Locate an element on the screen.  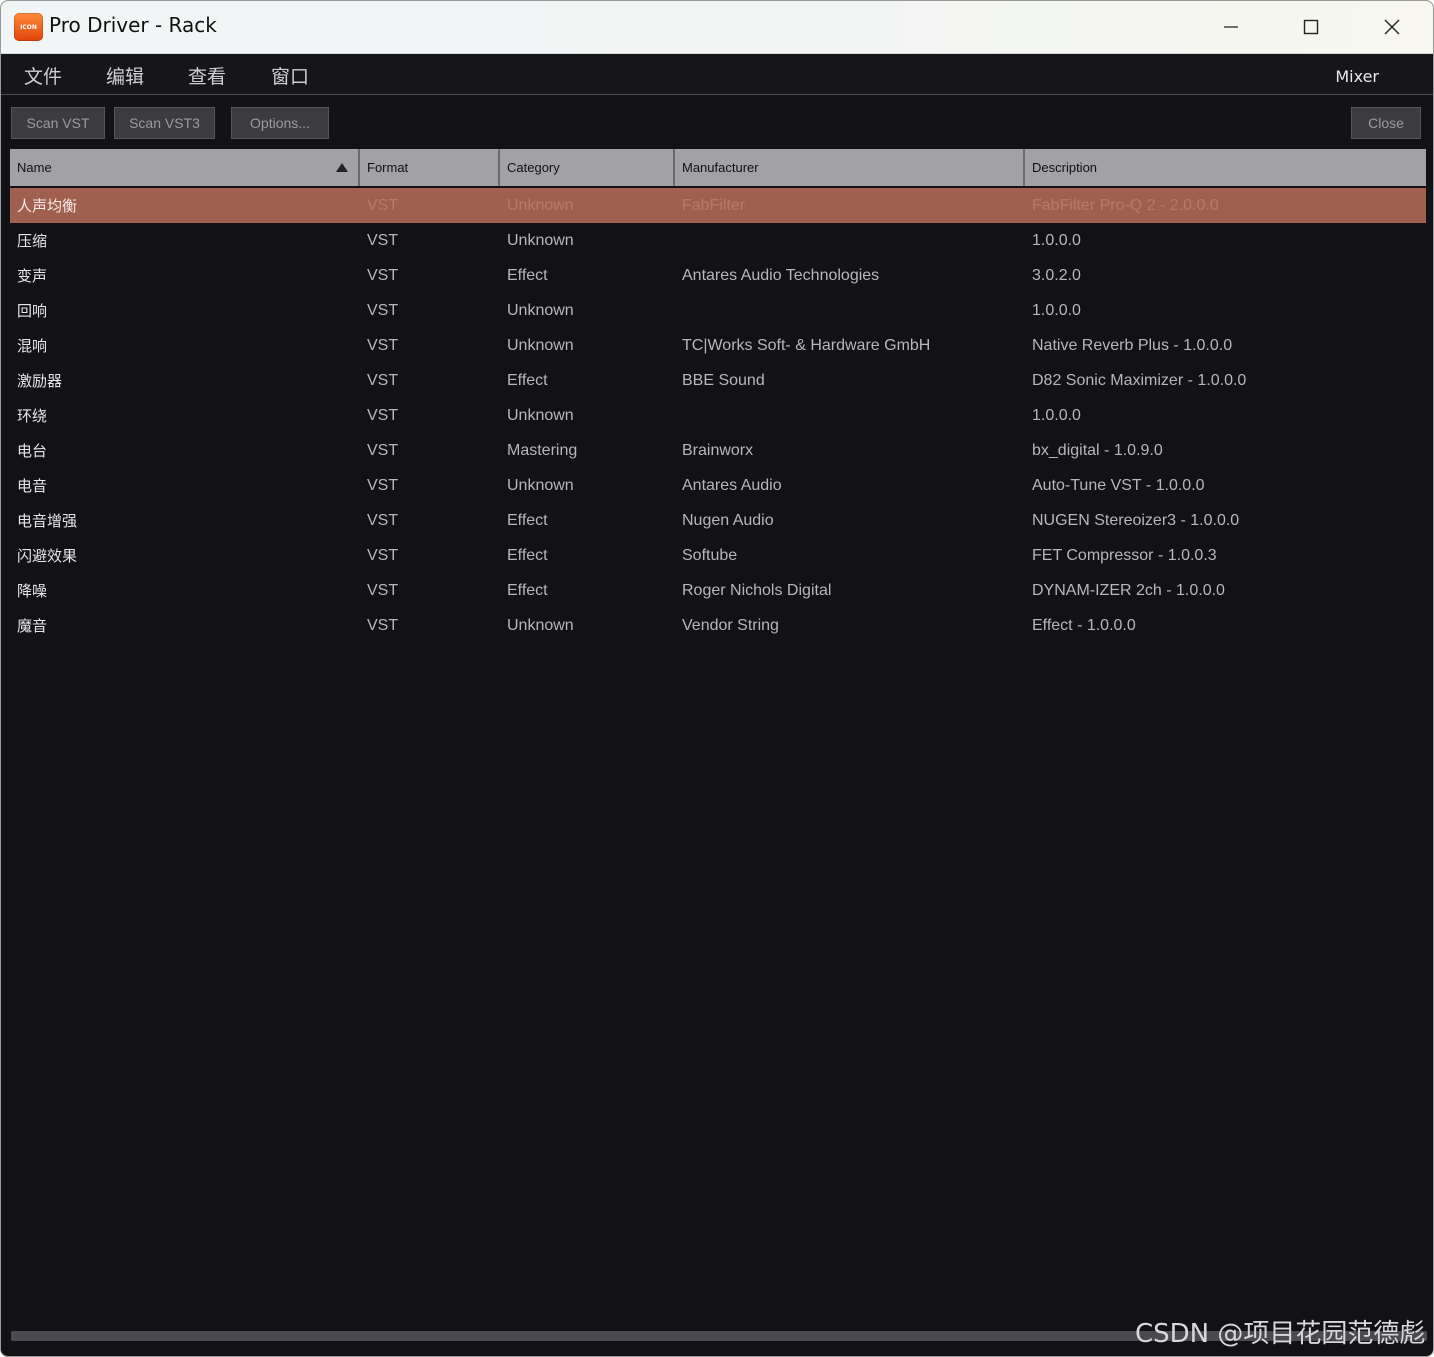
column-header-manufacturer: Manufacturer is located at coordinates (850, 167).